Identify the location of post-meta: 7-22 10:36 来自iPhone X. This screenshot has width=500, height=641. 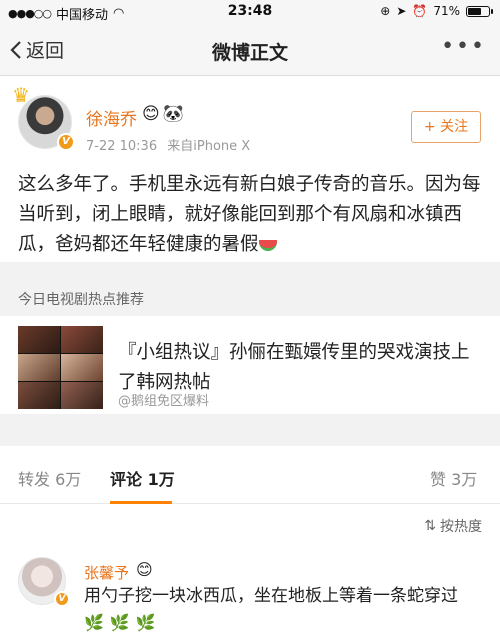
(171, 144).